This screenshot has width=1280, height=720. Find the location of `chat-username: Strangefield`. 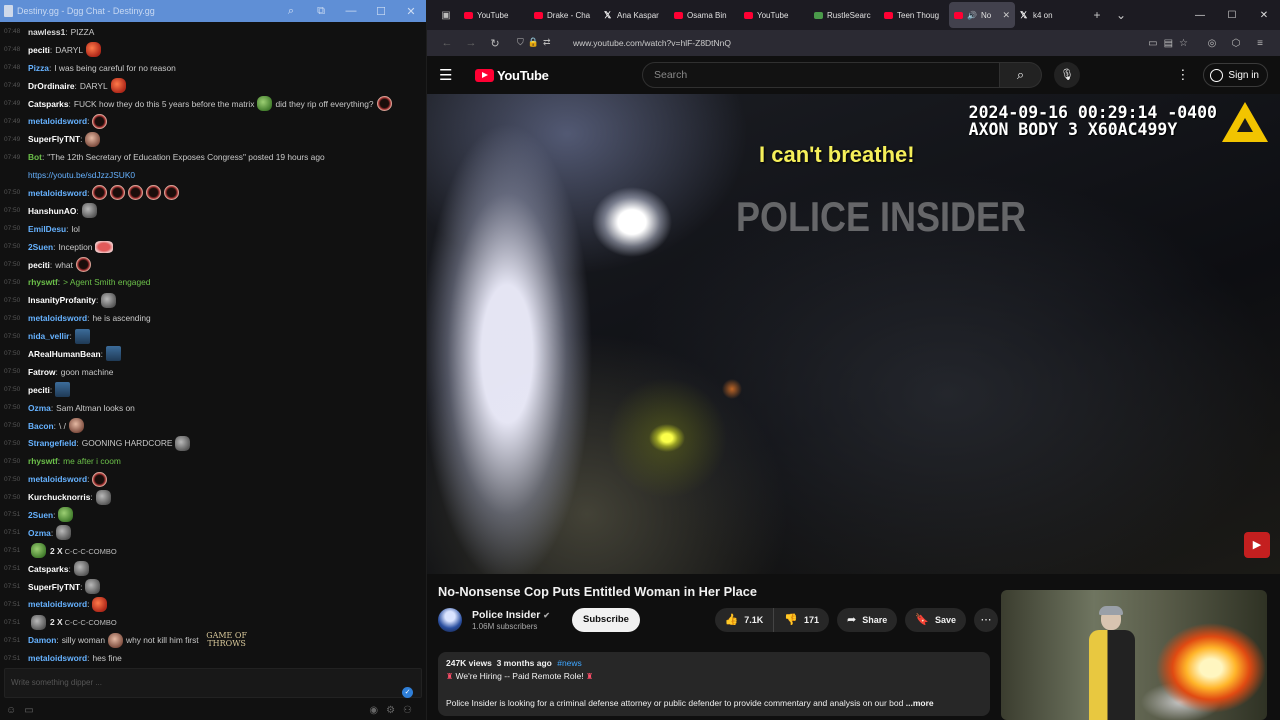

chat-username: Strangefield is located at coordinates (52, 443).